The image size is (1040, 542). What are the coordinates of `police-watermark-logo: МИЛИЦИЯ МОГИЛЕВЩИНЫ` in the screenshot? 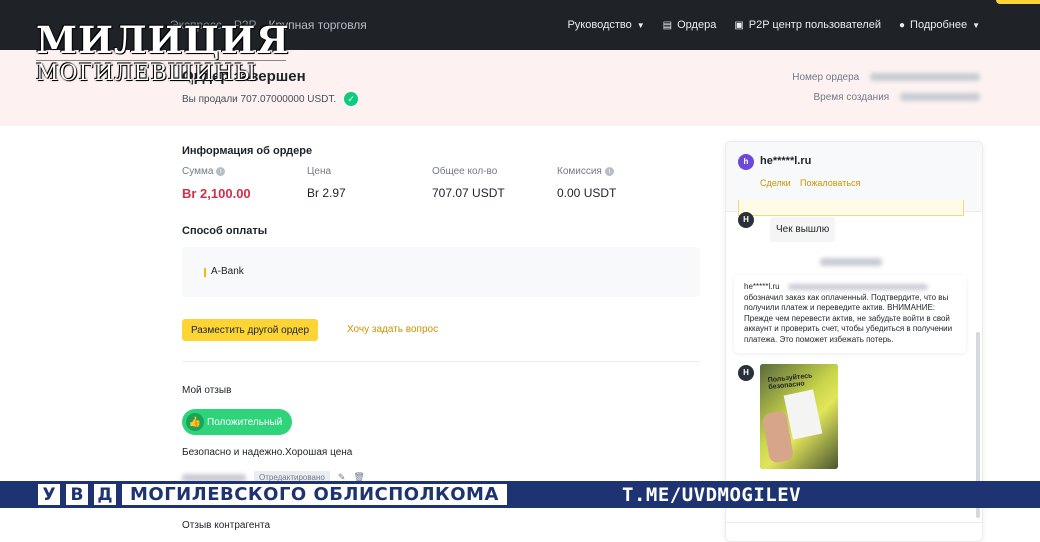 It's located at (163, 56).